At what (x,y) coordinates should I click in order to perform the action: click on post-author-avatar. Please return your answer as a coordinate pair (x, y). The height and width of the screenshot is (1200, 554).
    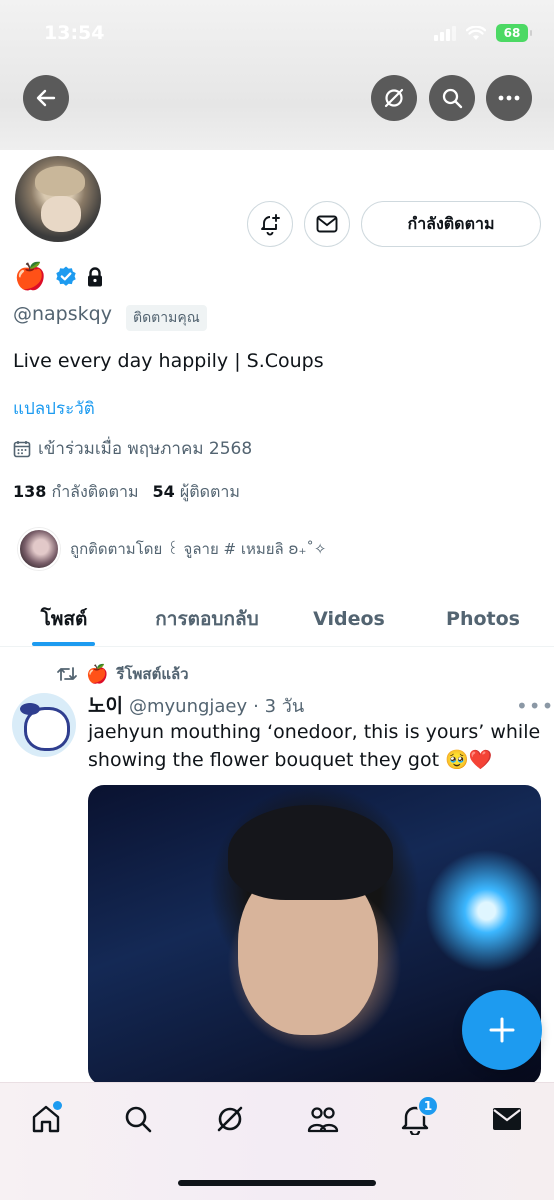
    Looking at the image, I should click on (44, 725).